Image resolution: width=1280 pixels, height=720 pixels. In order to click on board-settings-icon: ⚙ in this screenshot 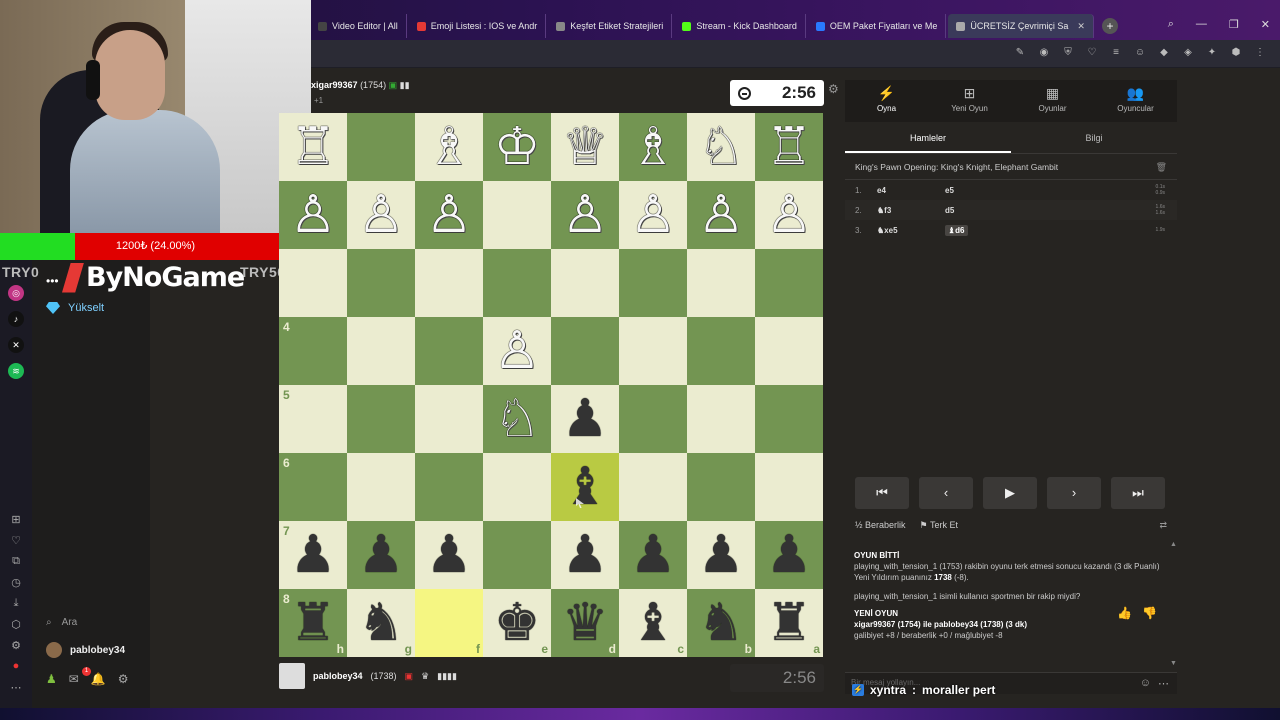, I will do `click(833, 89)`.